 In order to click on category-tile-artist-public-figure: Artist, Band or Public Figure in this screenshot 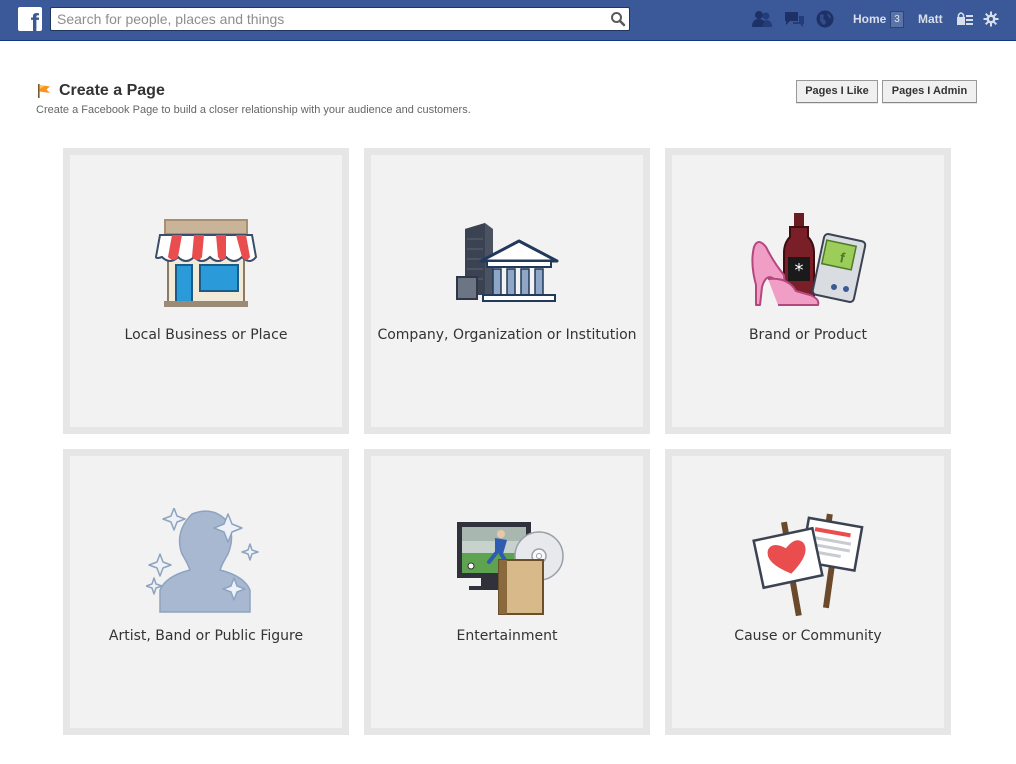, I will do `click(206, 592)`.